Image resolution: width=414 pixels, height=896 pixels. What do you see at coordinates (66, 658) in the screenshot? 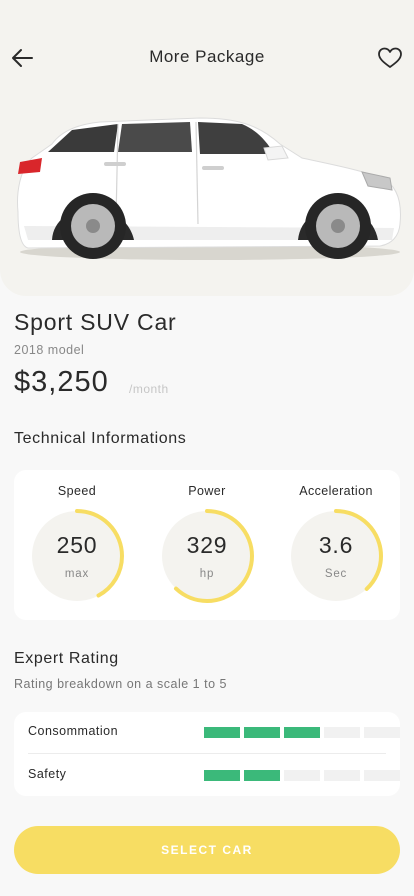
I see `rating-title: Expert Rating` at bounding box center [66, 658].